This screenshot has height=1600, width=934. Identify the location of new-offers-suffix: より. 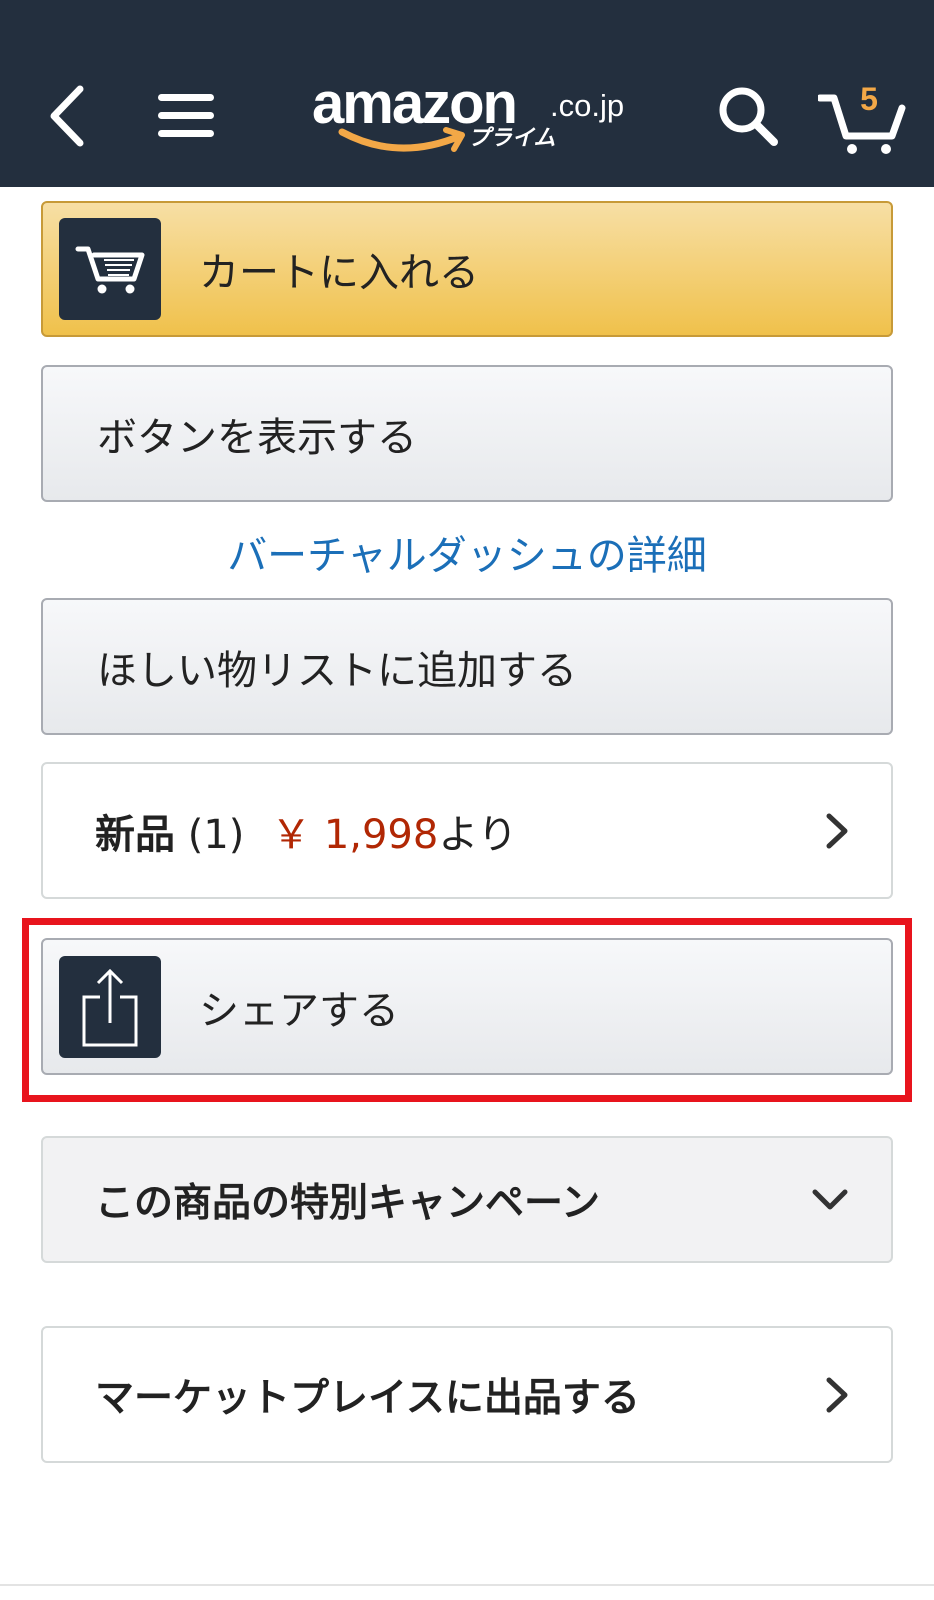
(478, 834).